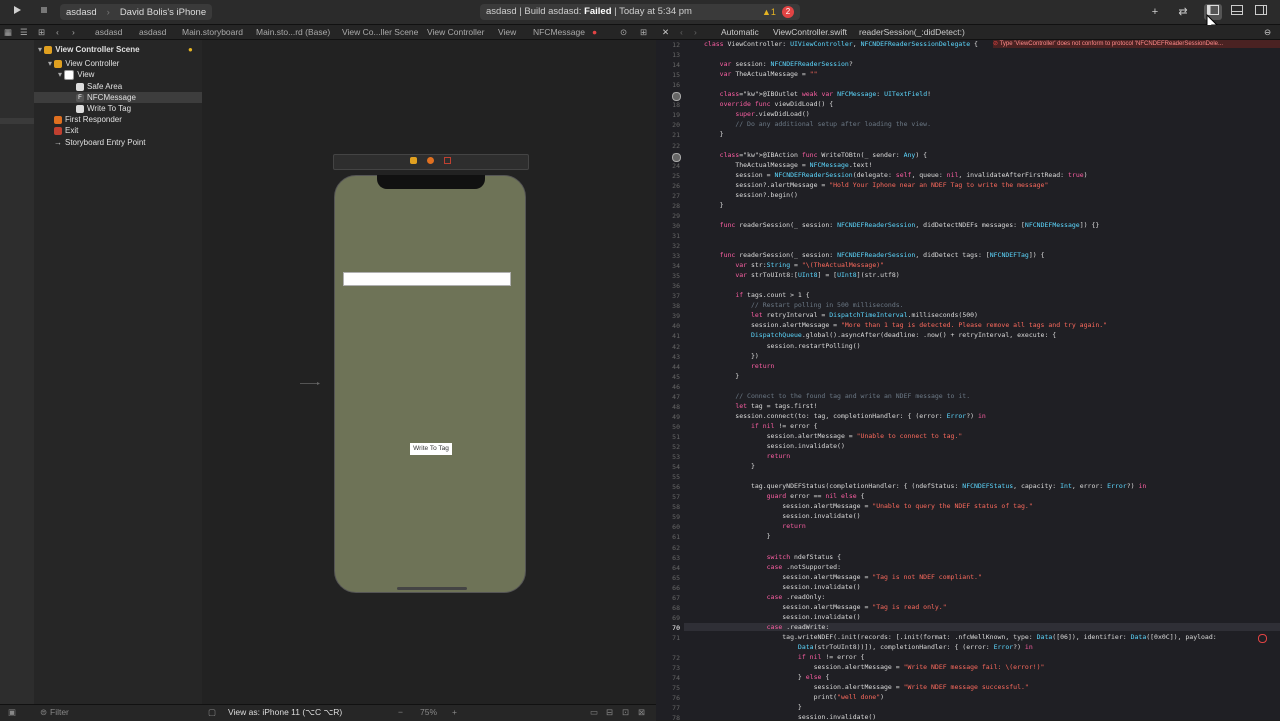 The height and width of the screenshot is (721, 1280). Describe the element at coordinates (782, 346) in the screenshot. I see `code-line: session.restartPolling()` at that location.